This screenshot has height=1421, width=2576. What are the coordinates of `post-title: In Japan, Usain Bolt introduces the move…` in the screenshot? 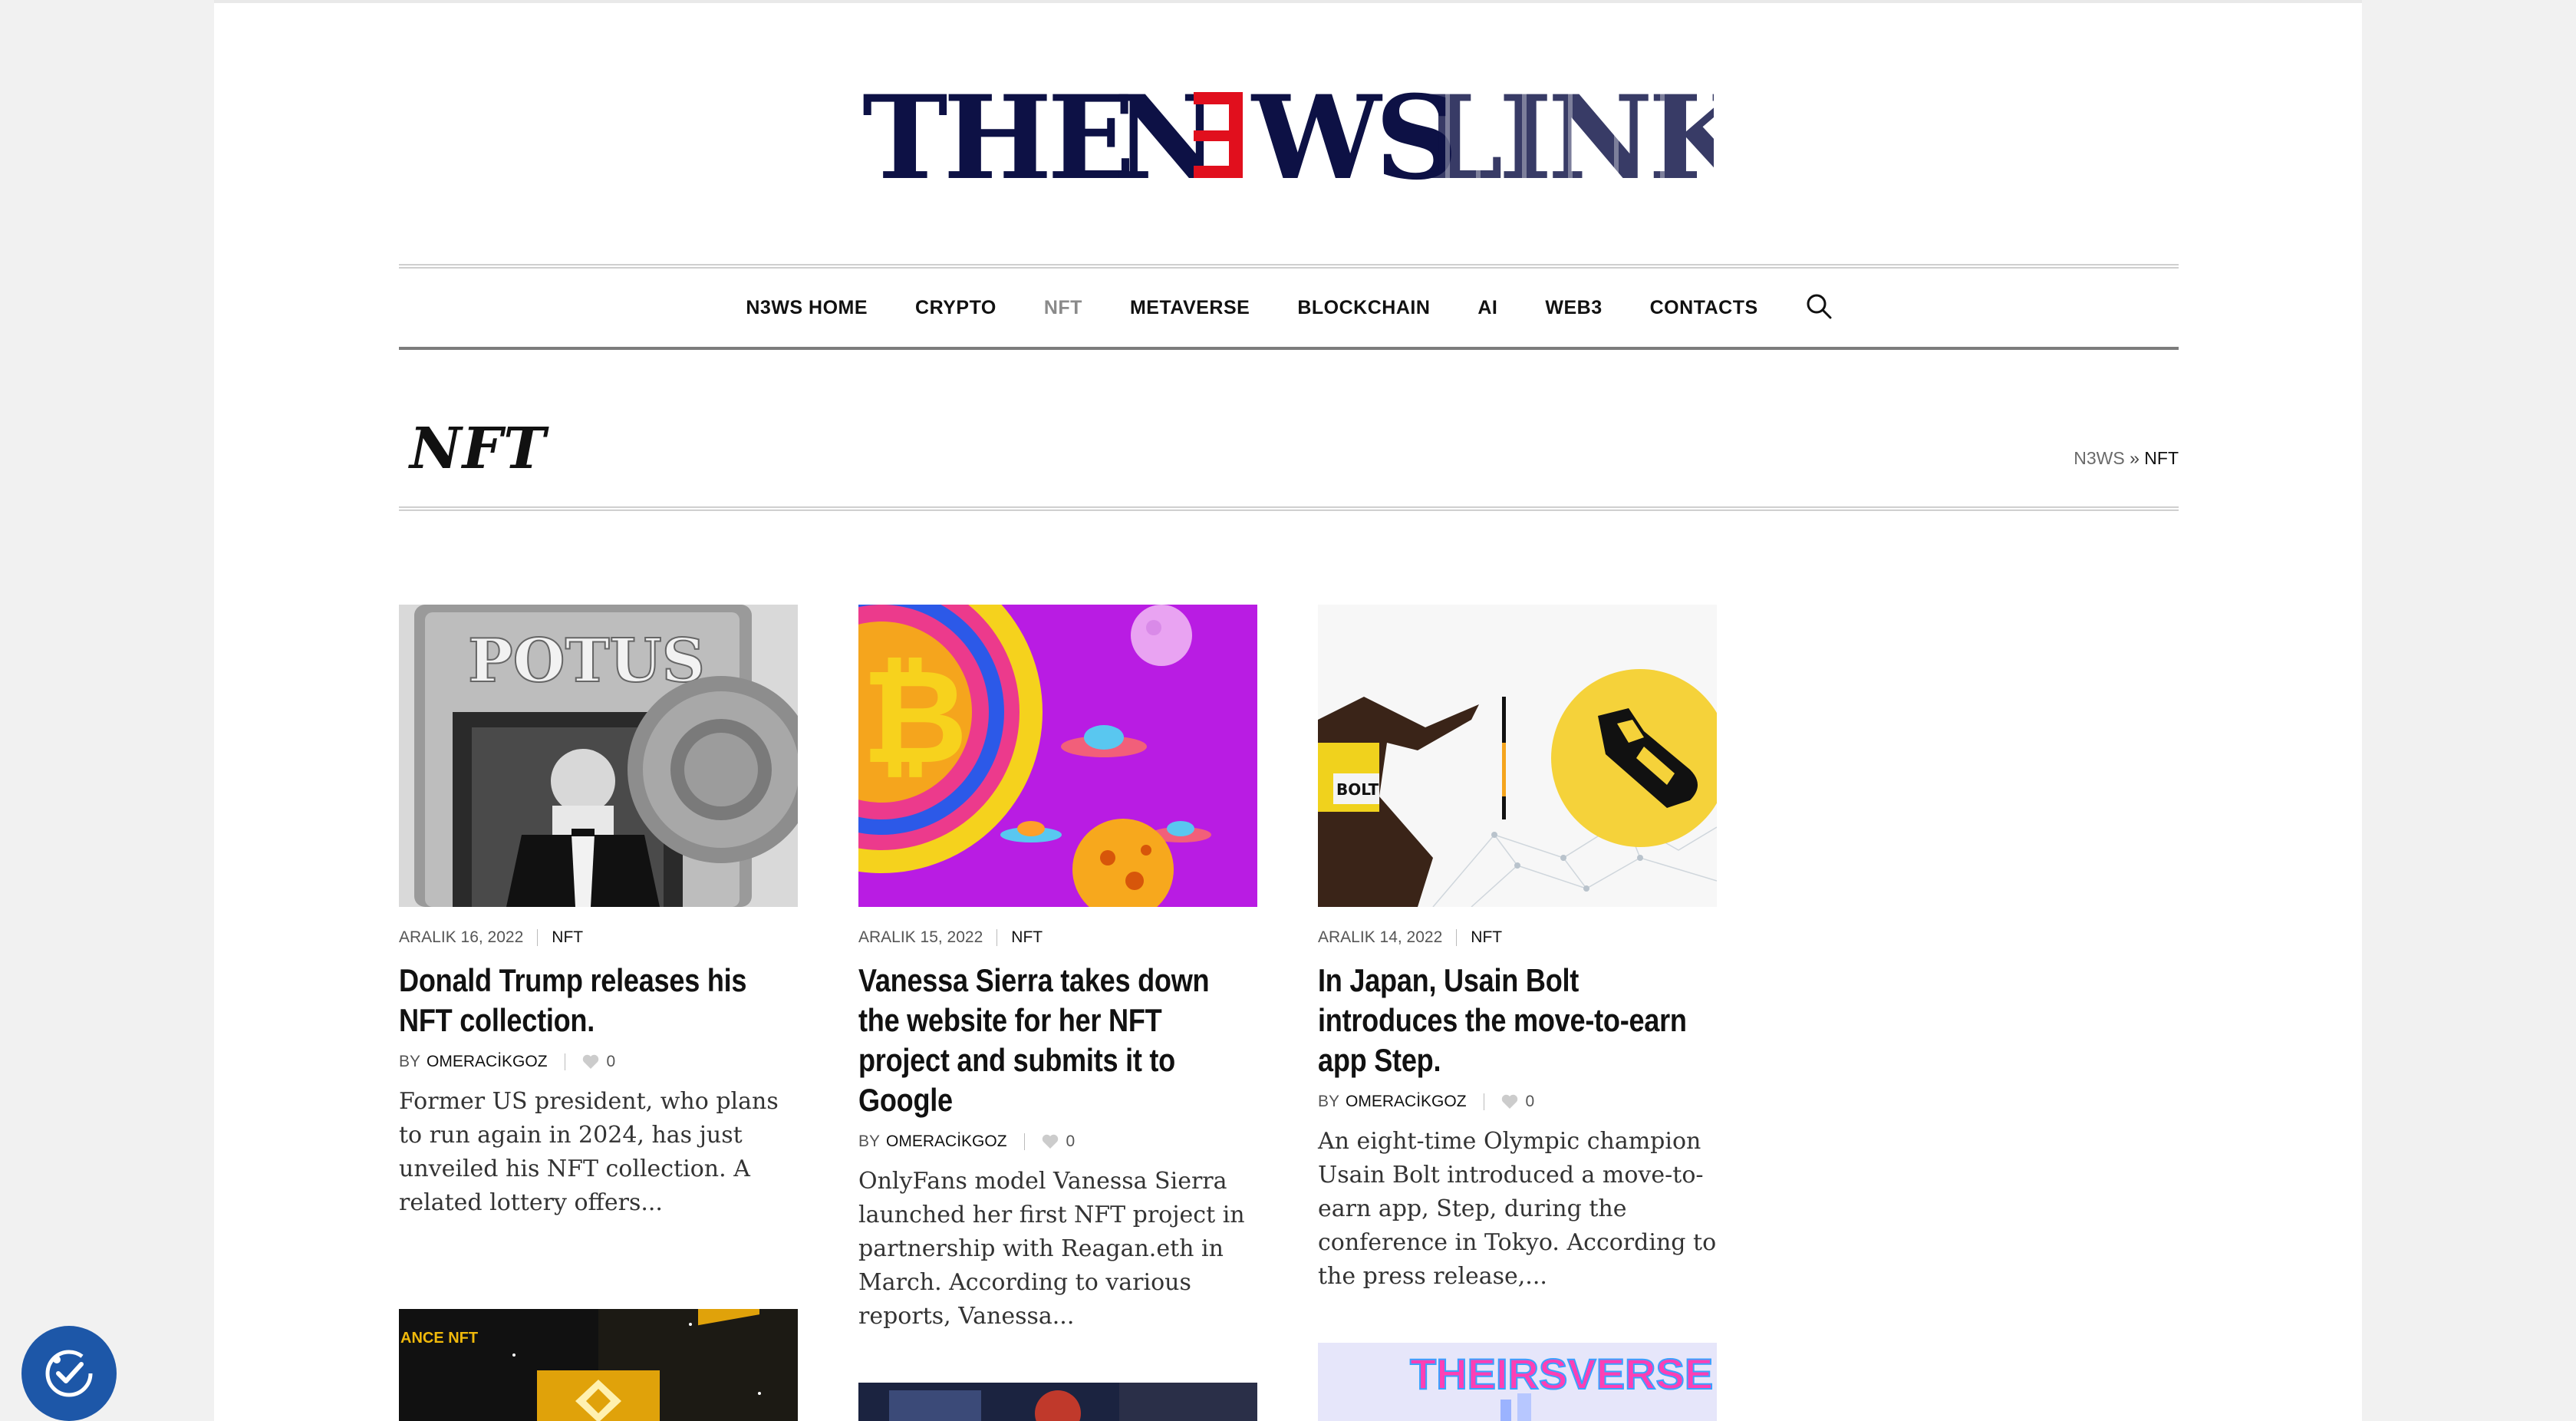 It's located at (1517, 1020).